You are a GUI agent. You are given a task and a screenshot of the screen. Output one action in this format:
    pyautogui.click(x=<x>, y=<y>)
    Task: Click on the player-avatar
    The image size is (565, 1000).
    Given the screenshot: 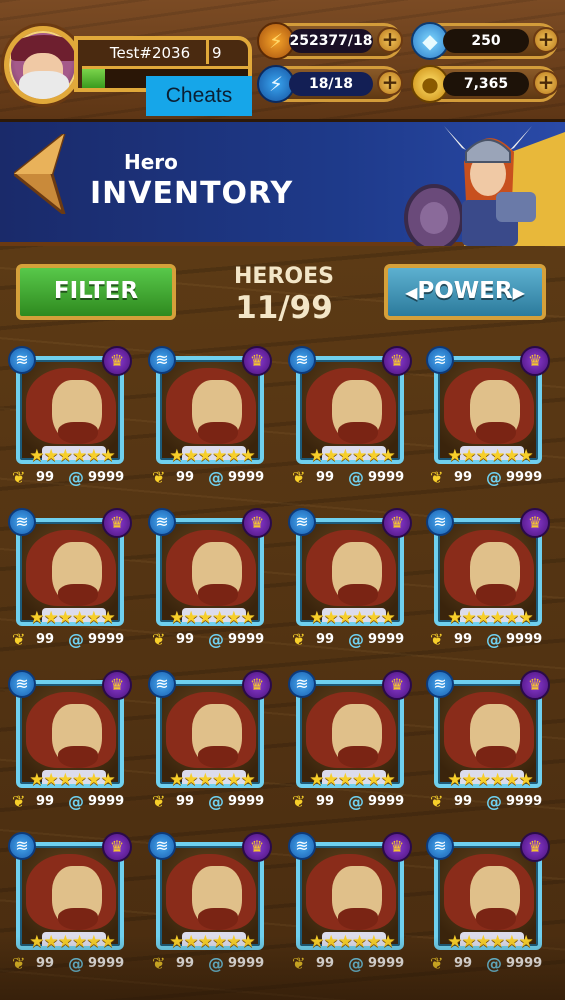 What is the action you would take?
    pyautogui.click(x=43, y=65)
    